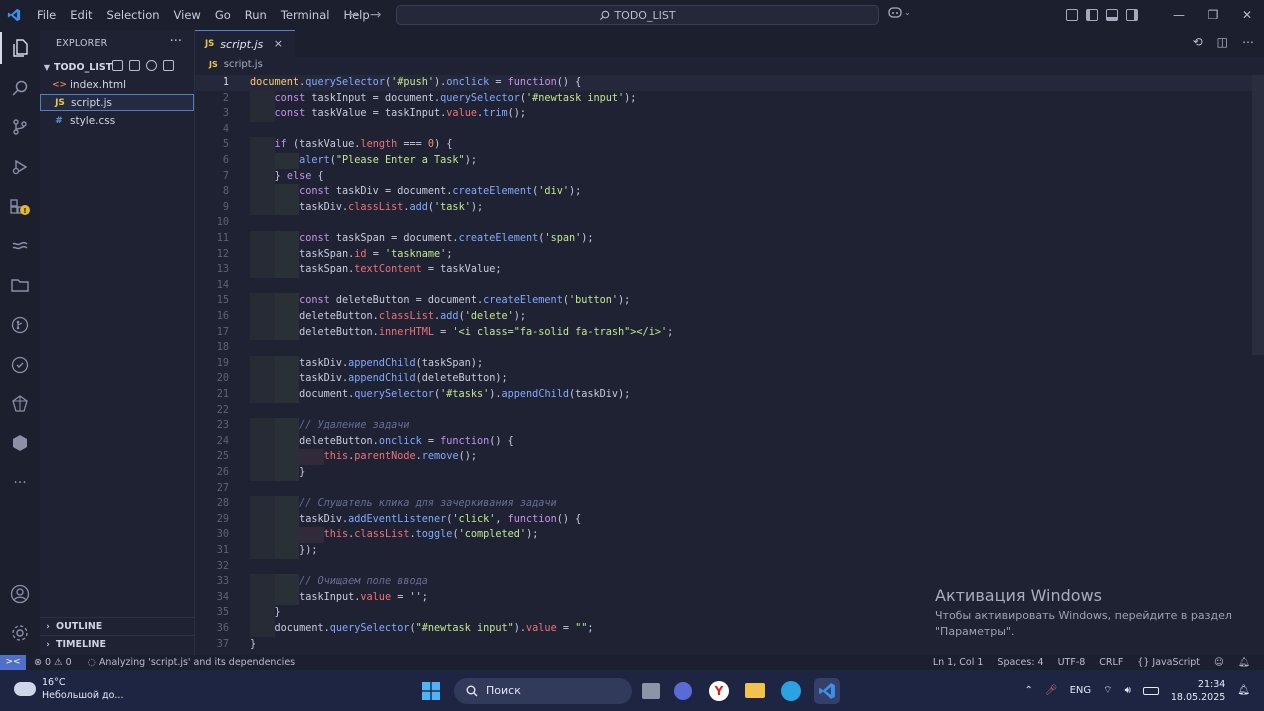  Describe the element at coordinates (729, 161) in the screenshot. I see `code-line: 6 alert("Please Enter a Task");` at that location.